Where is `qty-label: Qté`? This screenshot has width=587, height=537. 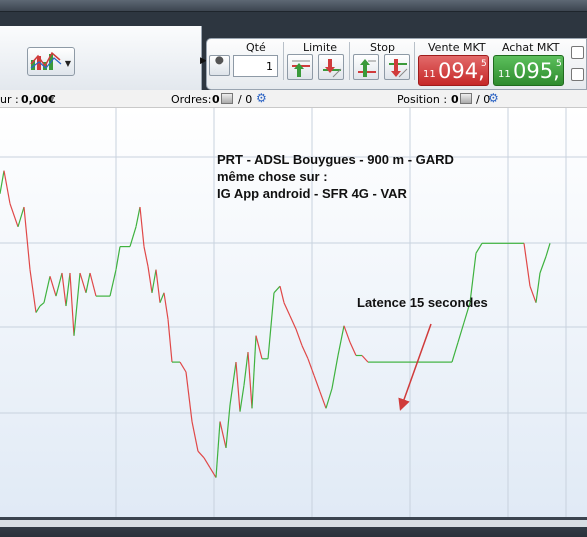
qty-label: Qté is located at coordinates (256, 47).